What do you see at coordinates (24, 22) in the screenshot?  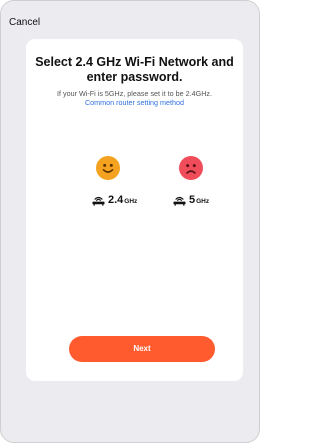 I see `cancel-button: Cancel` at bounding box center [24, 22].